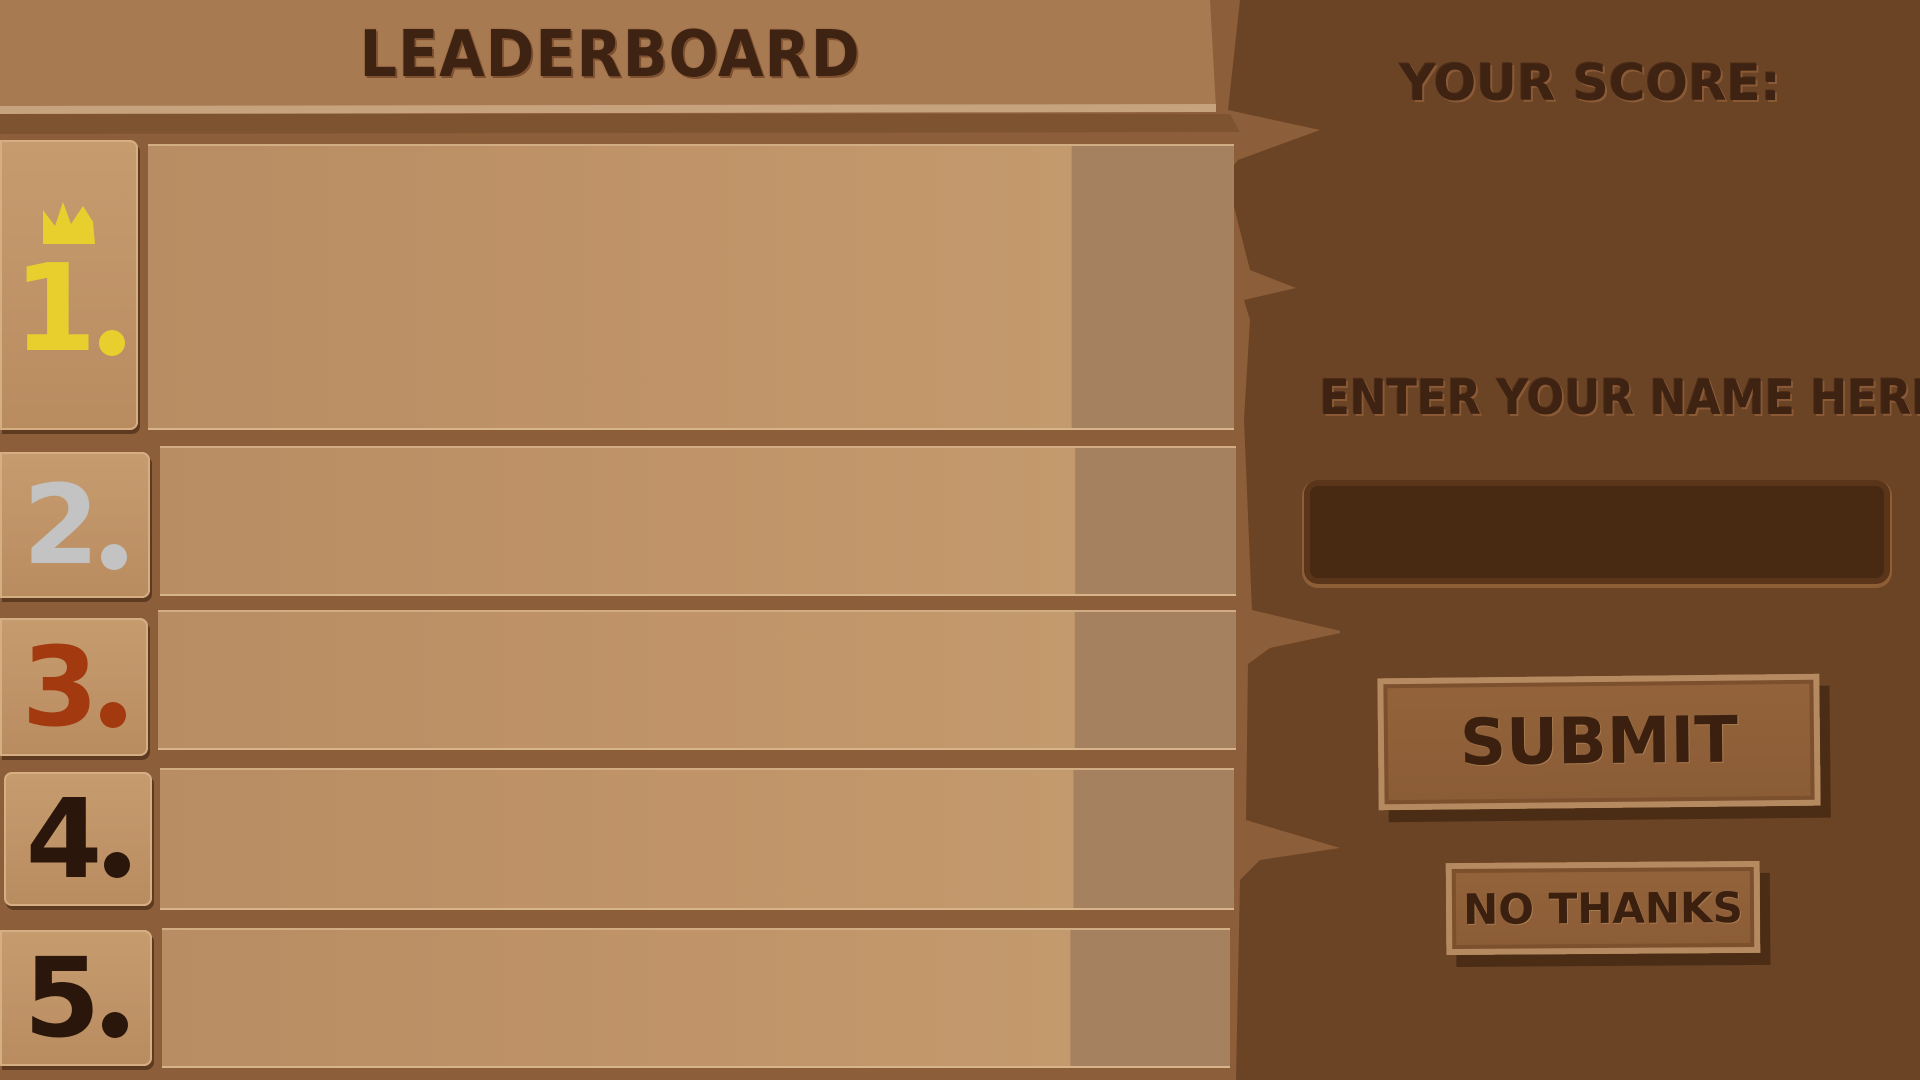  I want to click on no-thanks-button: NO THANKS, so click(1603, 908).